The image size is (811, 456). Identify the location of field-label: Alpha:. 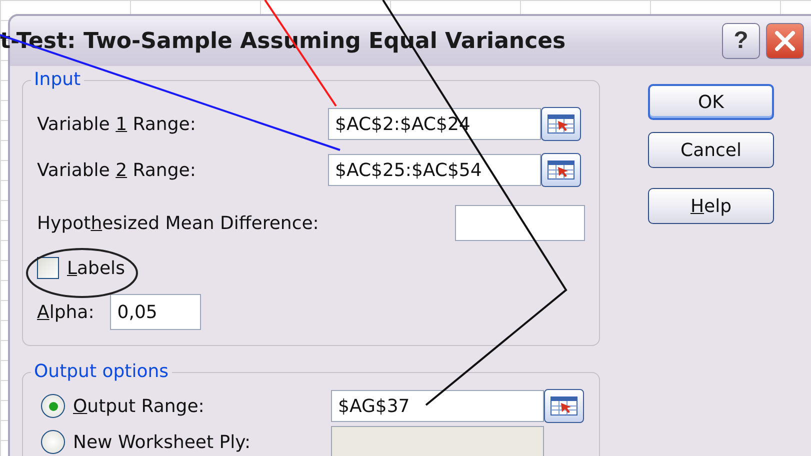
(65, 312).